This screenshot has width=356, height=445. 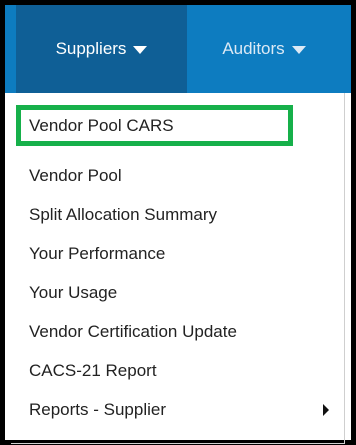 I want to click on menu-item-label: Your Usage, so click(x=73, y=292).